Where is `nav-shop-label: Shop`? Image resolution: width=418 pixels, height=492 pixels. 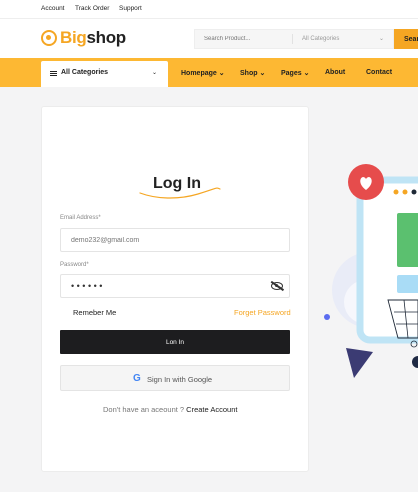 nav-shop-label: Shop is located at coordinates (249, 73).